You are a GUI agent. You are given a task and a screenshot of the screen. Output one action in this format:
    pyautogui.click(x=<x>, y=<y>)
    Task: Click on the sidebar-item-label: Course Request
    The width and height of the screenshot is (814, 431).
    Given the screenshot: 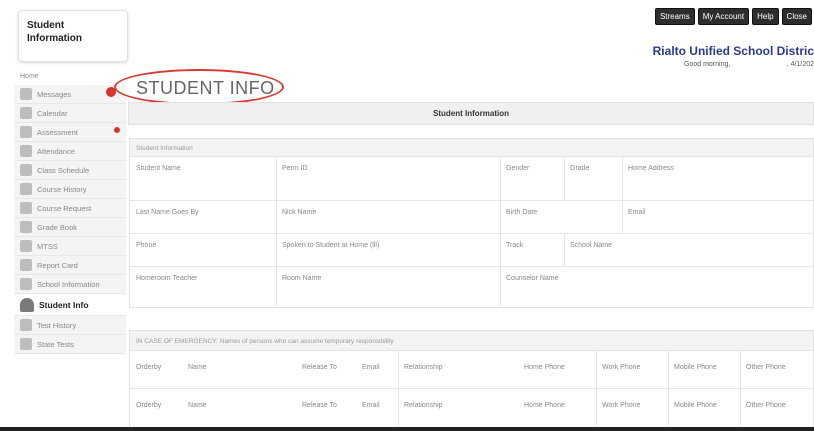 What is the action you would take?
    pyautogui.click(x=64, y=208)
    